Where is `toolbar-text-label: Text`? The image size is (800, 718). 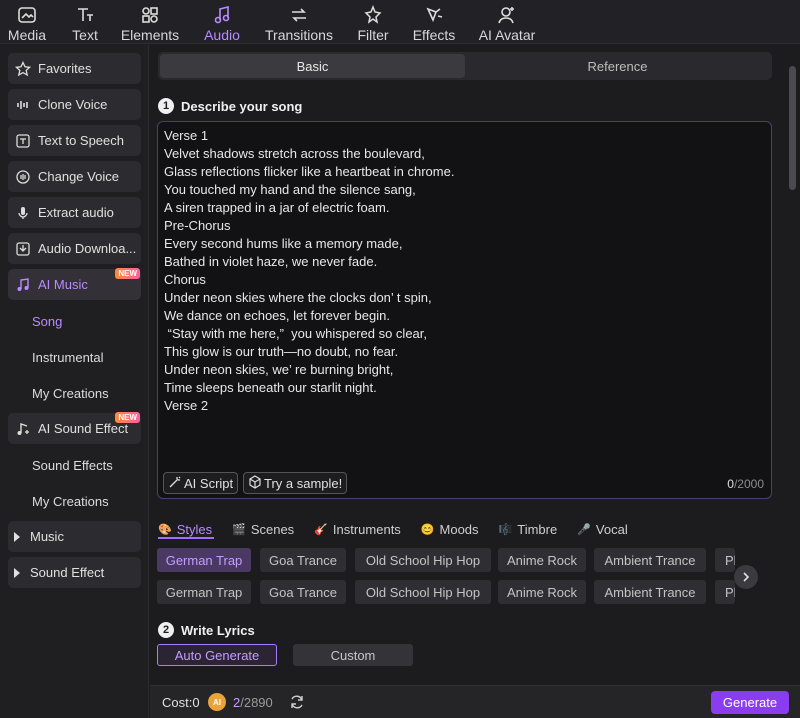
toolbar-text-label: Text is located at coordinates (85, 35).